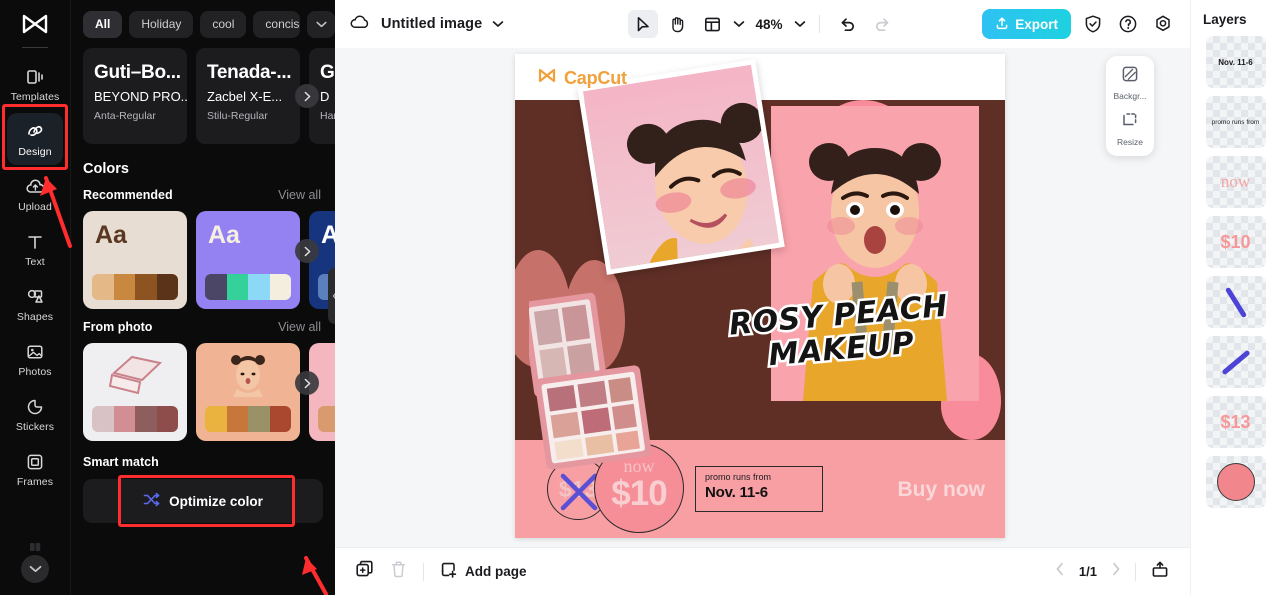 The width and height of the screenshot is (1280, 595). Describe the element at coordinates (331, 296) in the screenshot. I see `panel-collapse-button` at that location.